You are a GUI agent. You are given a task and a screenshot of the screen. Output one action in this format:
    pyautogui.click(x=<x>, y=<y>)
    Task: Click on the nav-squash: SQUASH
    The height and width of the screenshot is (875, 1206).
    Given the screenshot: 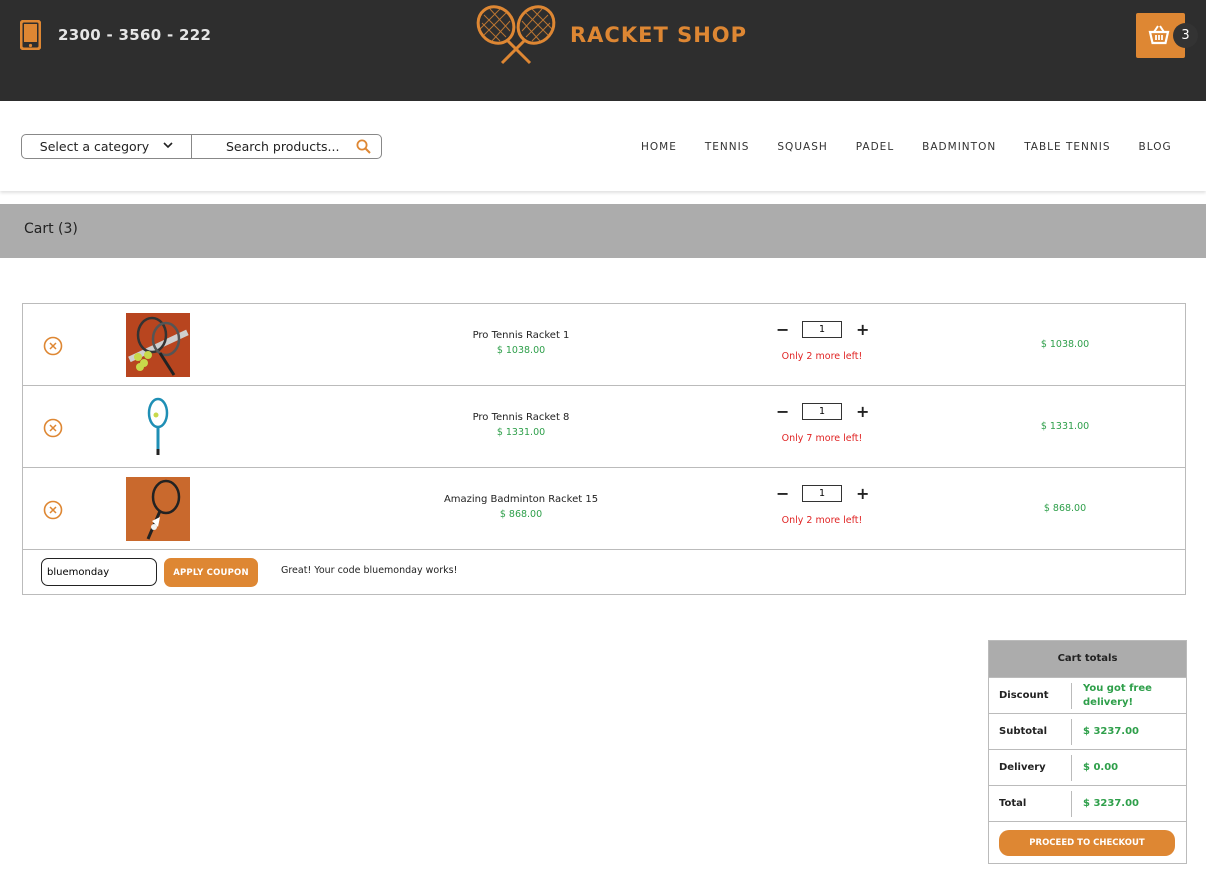 What is the action you would take?
    pyautogui.click(x=802, y=147)
    